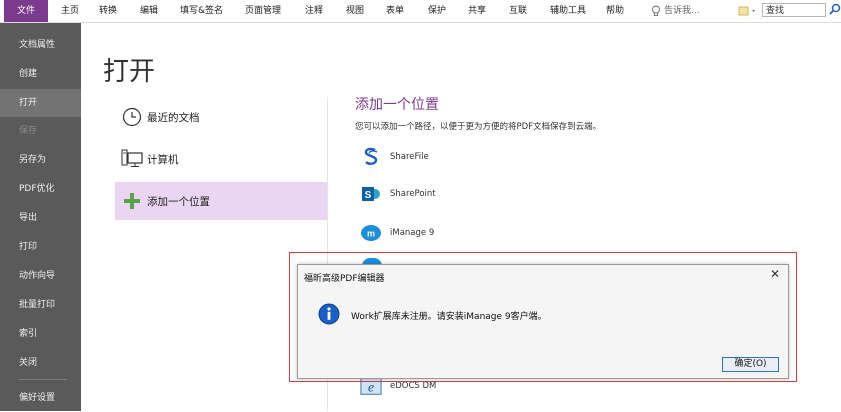  I want to click on location-computer-label: 计算机, so click(163, 159).